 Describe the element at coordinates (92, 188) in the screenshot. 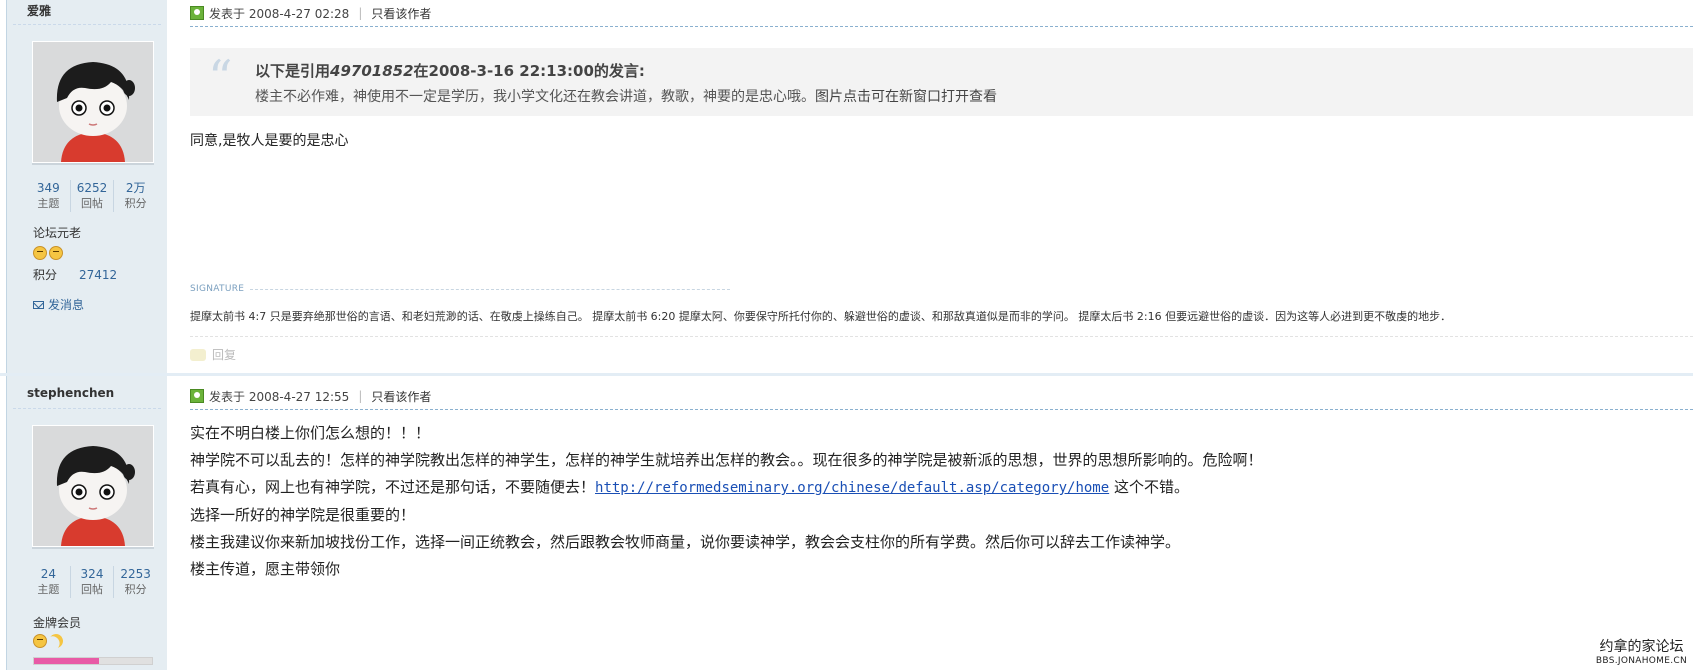

I see `stat-value: 6252` at that location.